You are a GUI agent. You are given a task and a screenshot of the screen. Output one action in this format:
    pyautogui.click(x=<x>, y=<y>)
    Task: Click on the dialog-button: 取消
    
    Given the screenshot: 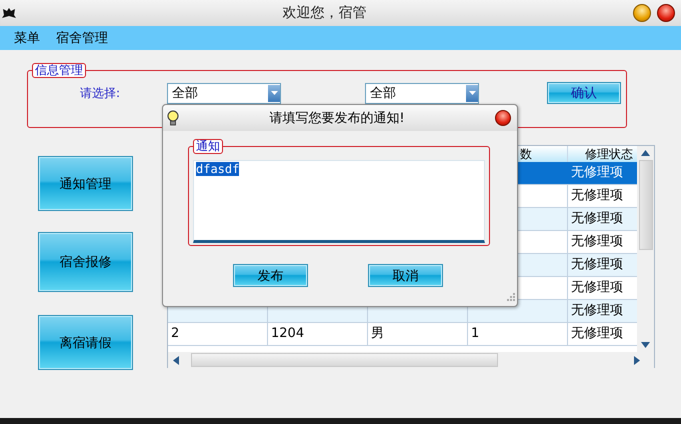 What is the action you would take?
    pyautogui.click(x=405, y=275)
    